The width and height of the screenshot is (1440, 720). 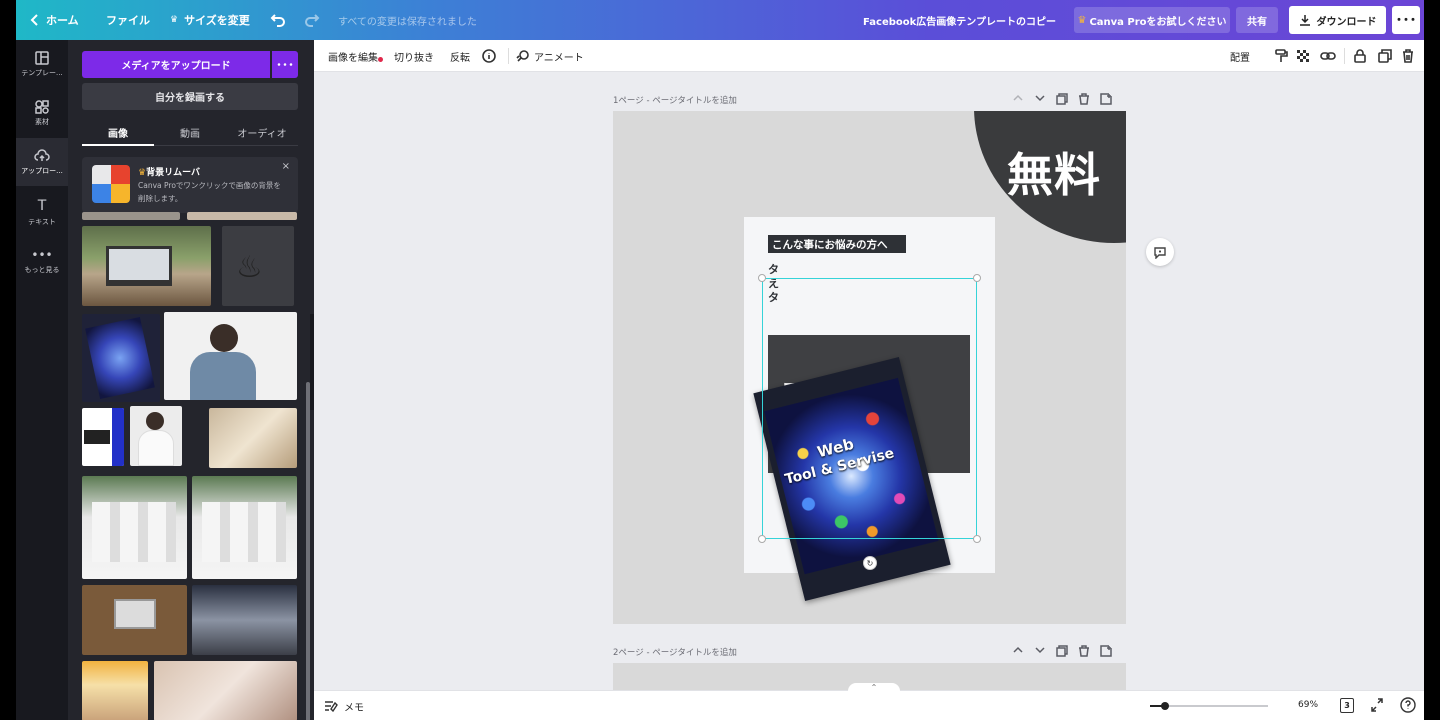 I want to click on record-yourself-button: 自分を録画する, so click(x=190, y=96).